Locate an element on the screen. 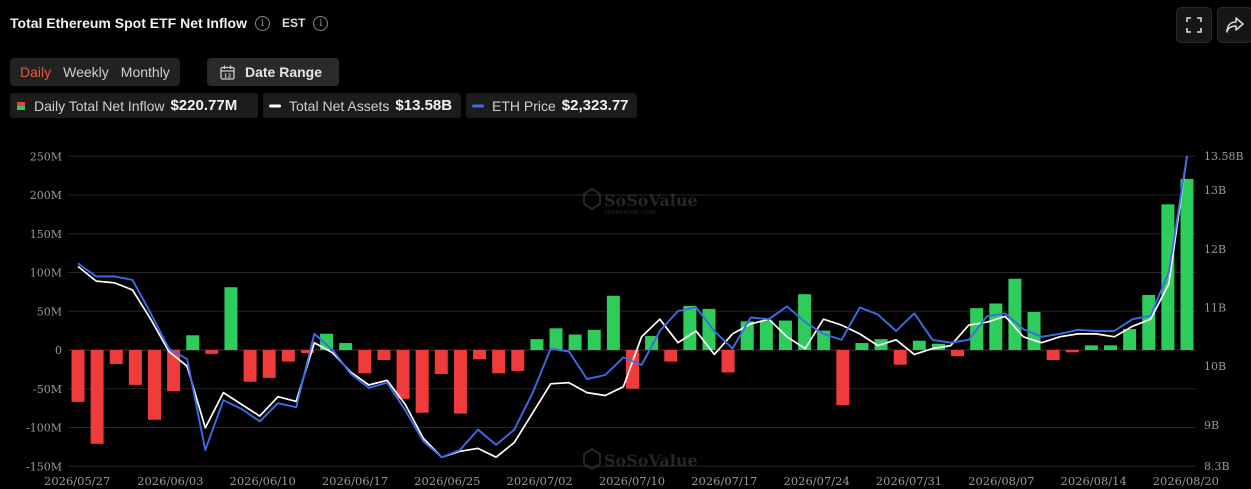 This screenshot has width=1251, height=489. y-right-tick-label: 13.58B is located at coordinates (1224, 156).